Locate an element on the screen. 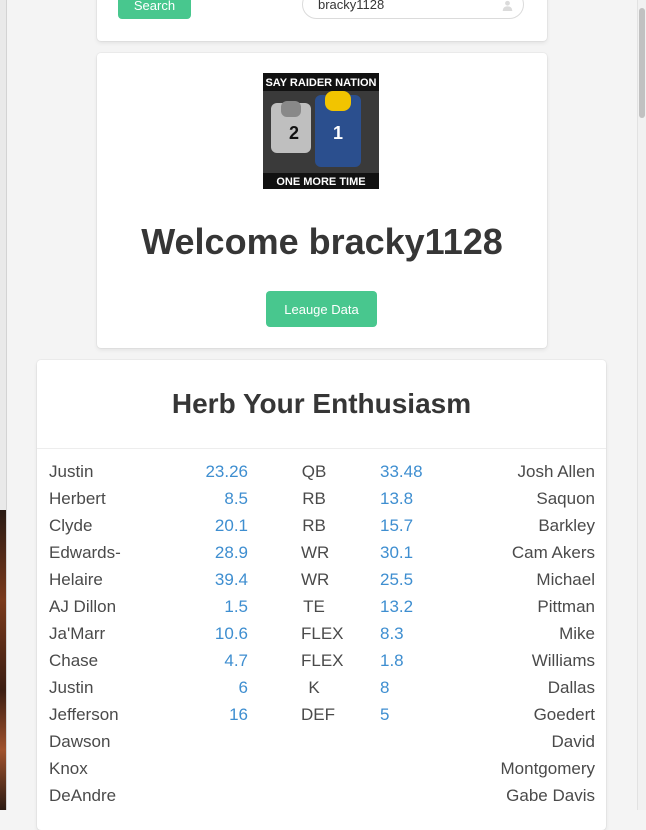 The width and height of the screenshot is (646, 830). left-player-name: AJ Dillon is located at coordinates (83, 606).